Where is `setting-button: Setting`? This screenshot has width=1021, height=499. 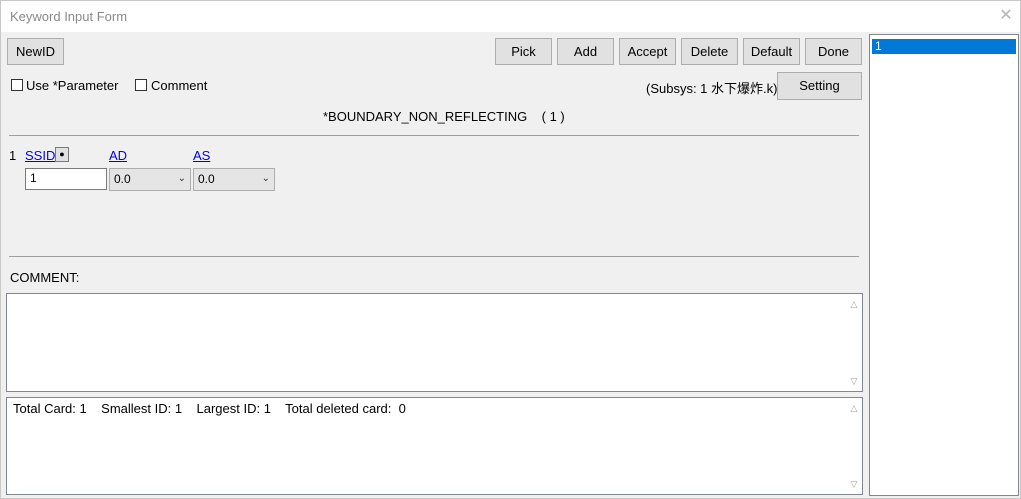 setting-button: Setting is located at coordinates (819, 86).